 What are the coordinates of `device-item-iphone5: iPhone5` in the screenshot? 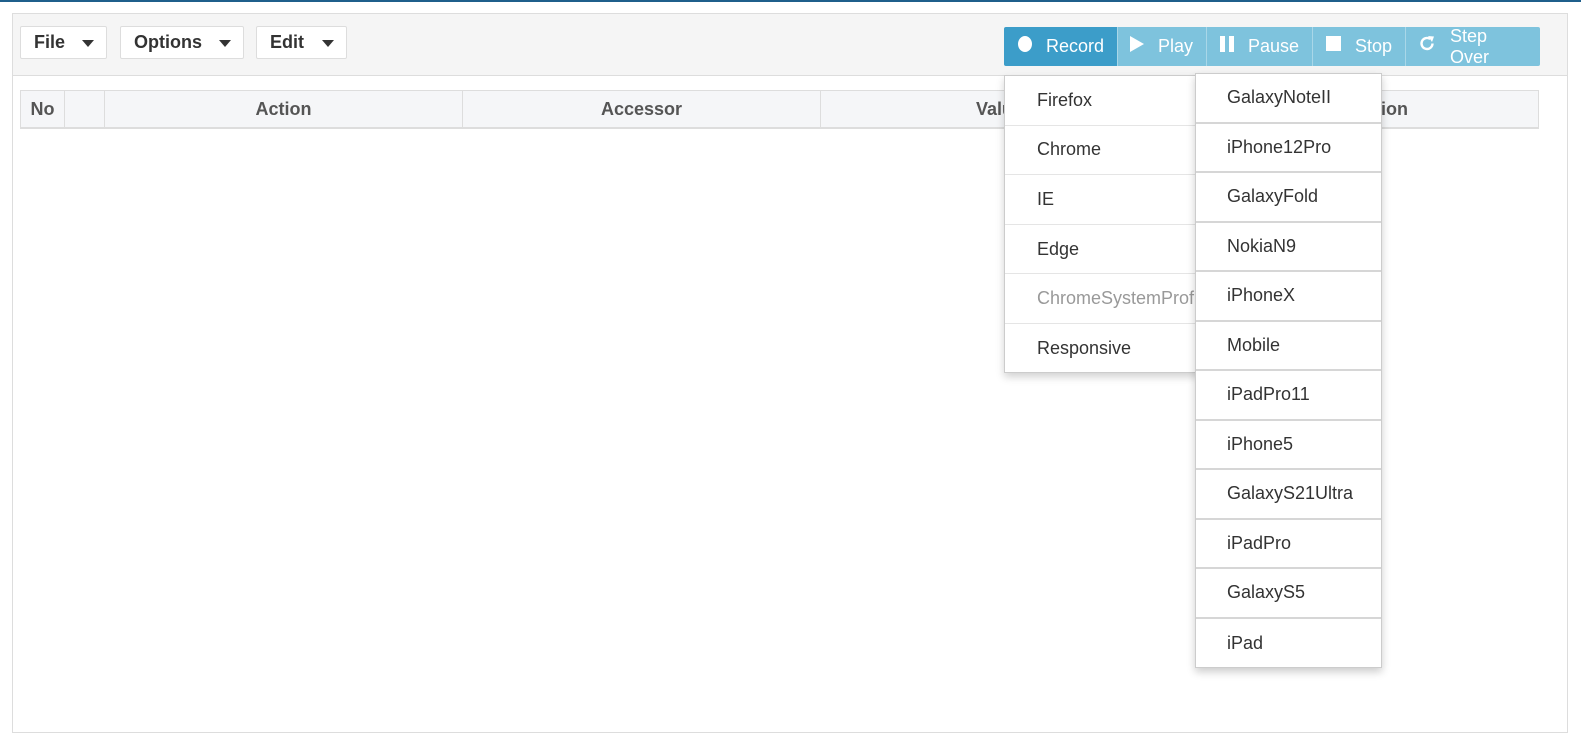 It's located at (1288, 445).